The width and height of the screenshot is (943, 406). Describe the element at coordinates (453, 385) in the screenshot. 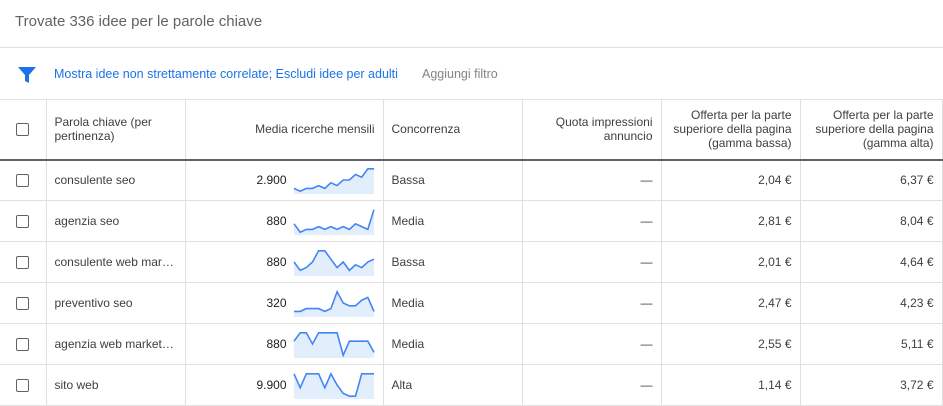

I see `competition-cell: Alta` at that location.